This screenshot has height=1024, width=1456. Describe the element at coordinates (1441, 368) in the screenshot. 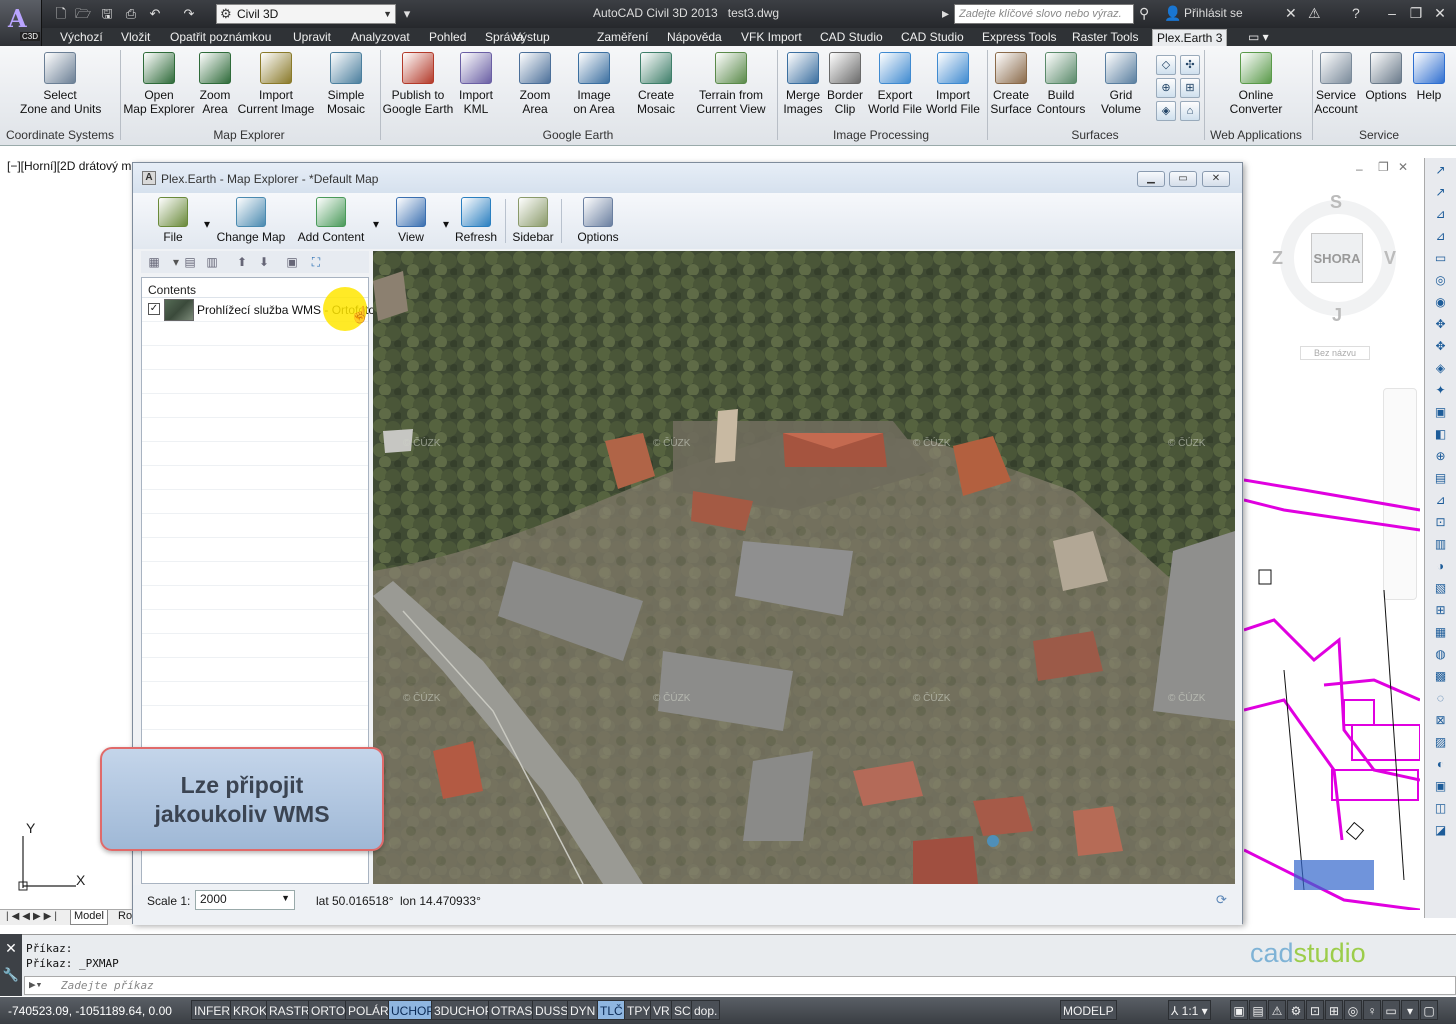

I see `draw-tool-icon: ◈` at that location.